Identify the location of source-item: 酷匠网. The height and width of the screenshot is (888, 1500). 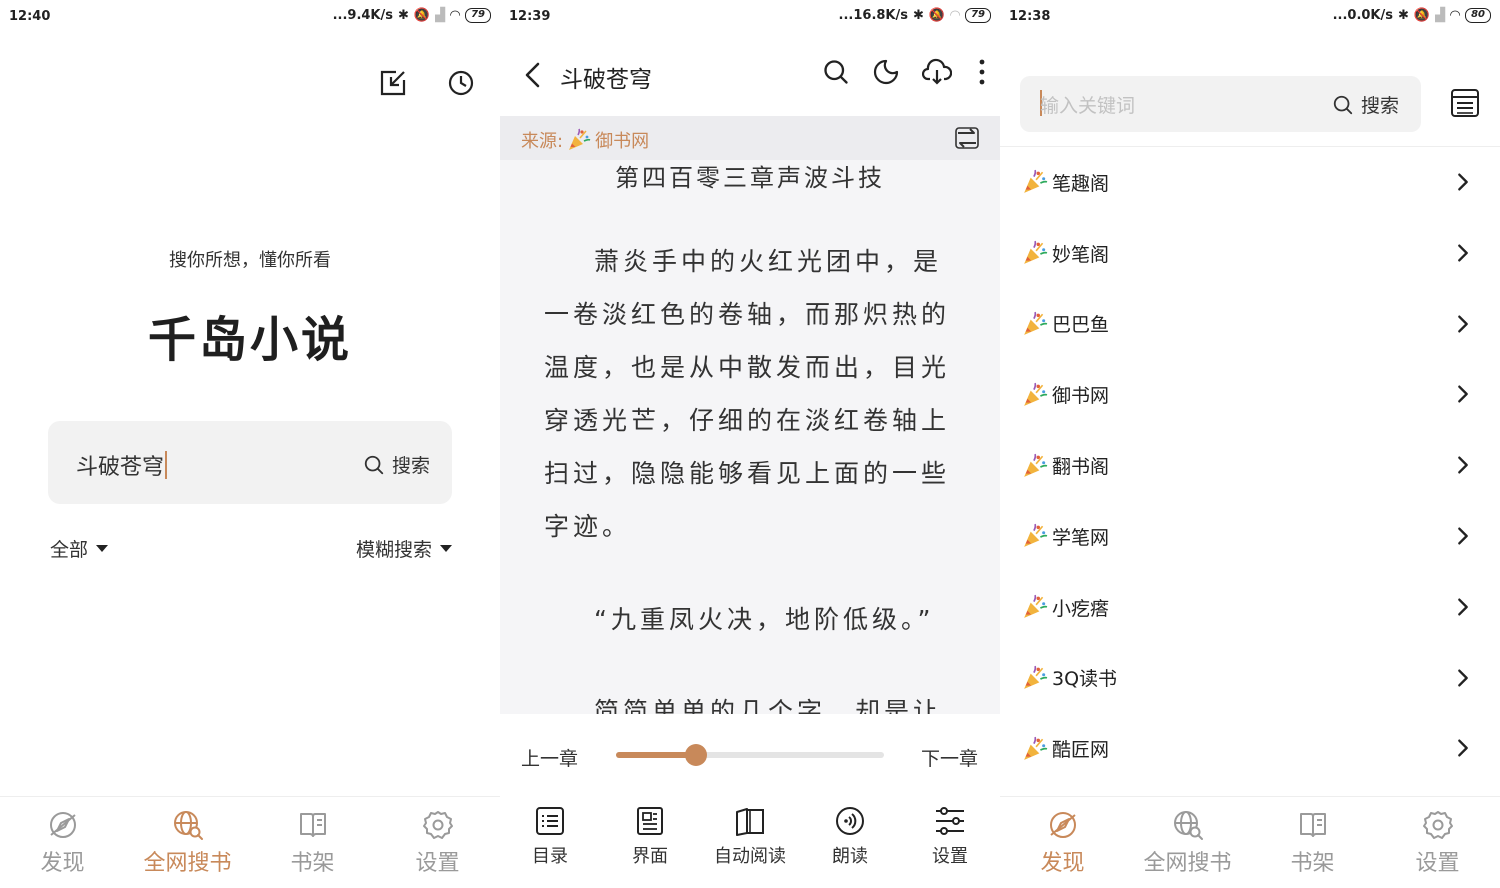
(1250, 748).